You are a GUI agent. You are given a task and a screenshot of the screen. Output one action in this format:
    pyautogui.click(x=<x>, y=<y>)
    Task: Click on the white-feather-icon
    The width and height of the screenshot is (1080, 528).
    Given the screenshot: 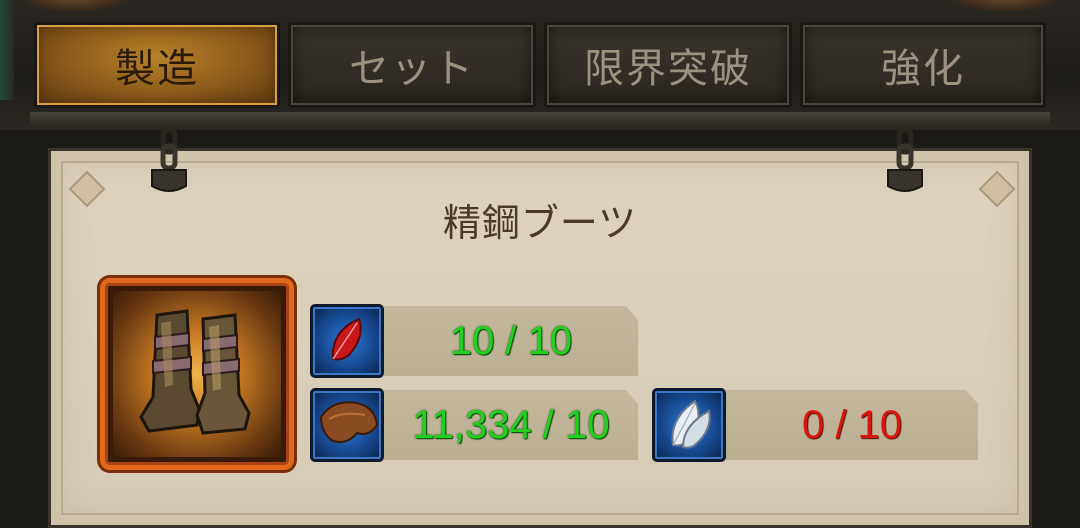 What is the action you would take?
    pyautogui.click(x=691, y=424)
    